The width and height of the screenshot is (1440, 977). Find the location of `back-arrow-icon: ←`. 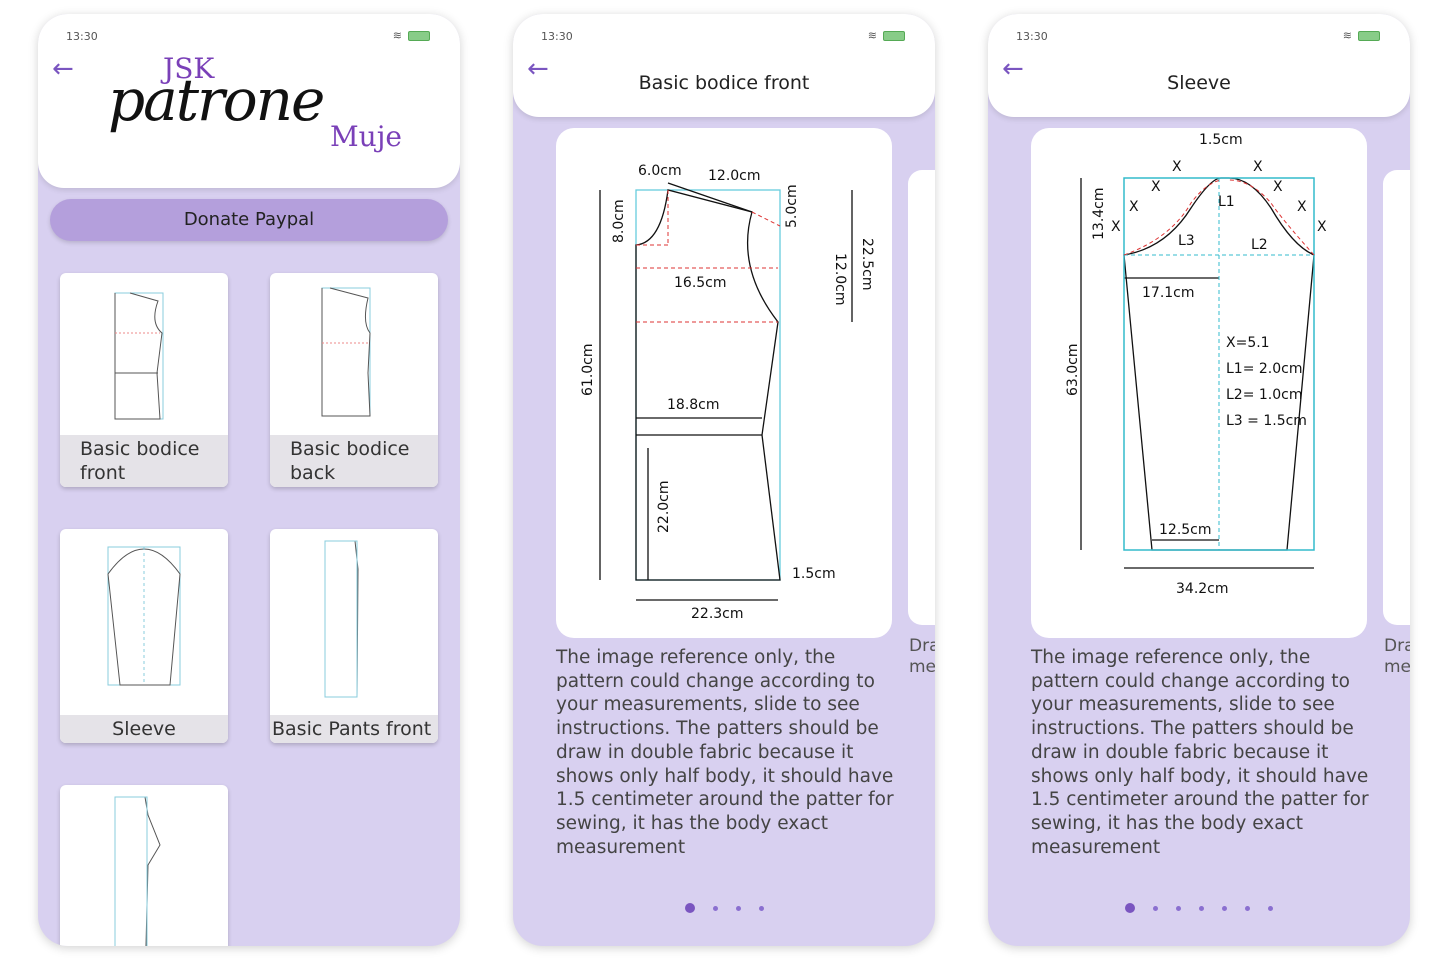

back-arrow-icon: ← is located at coordinates (63, 69).